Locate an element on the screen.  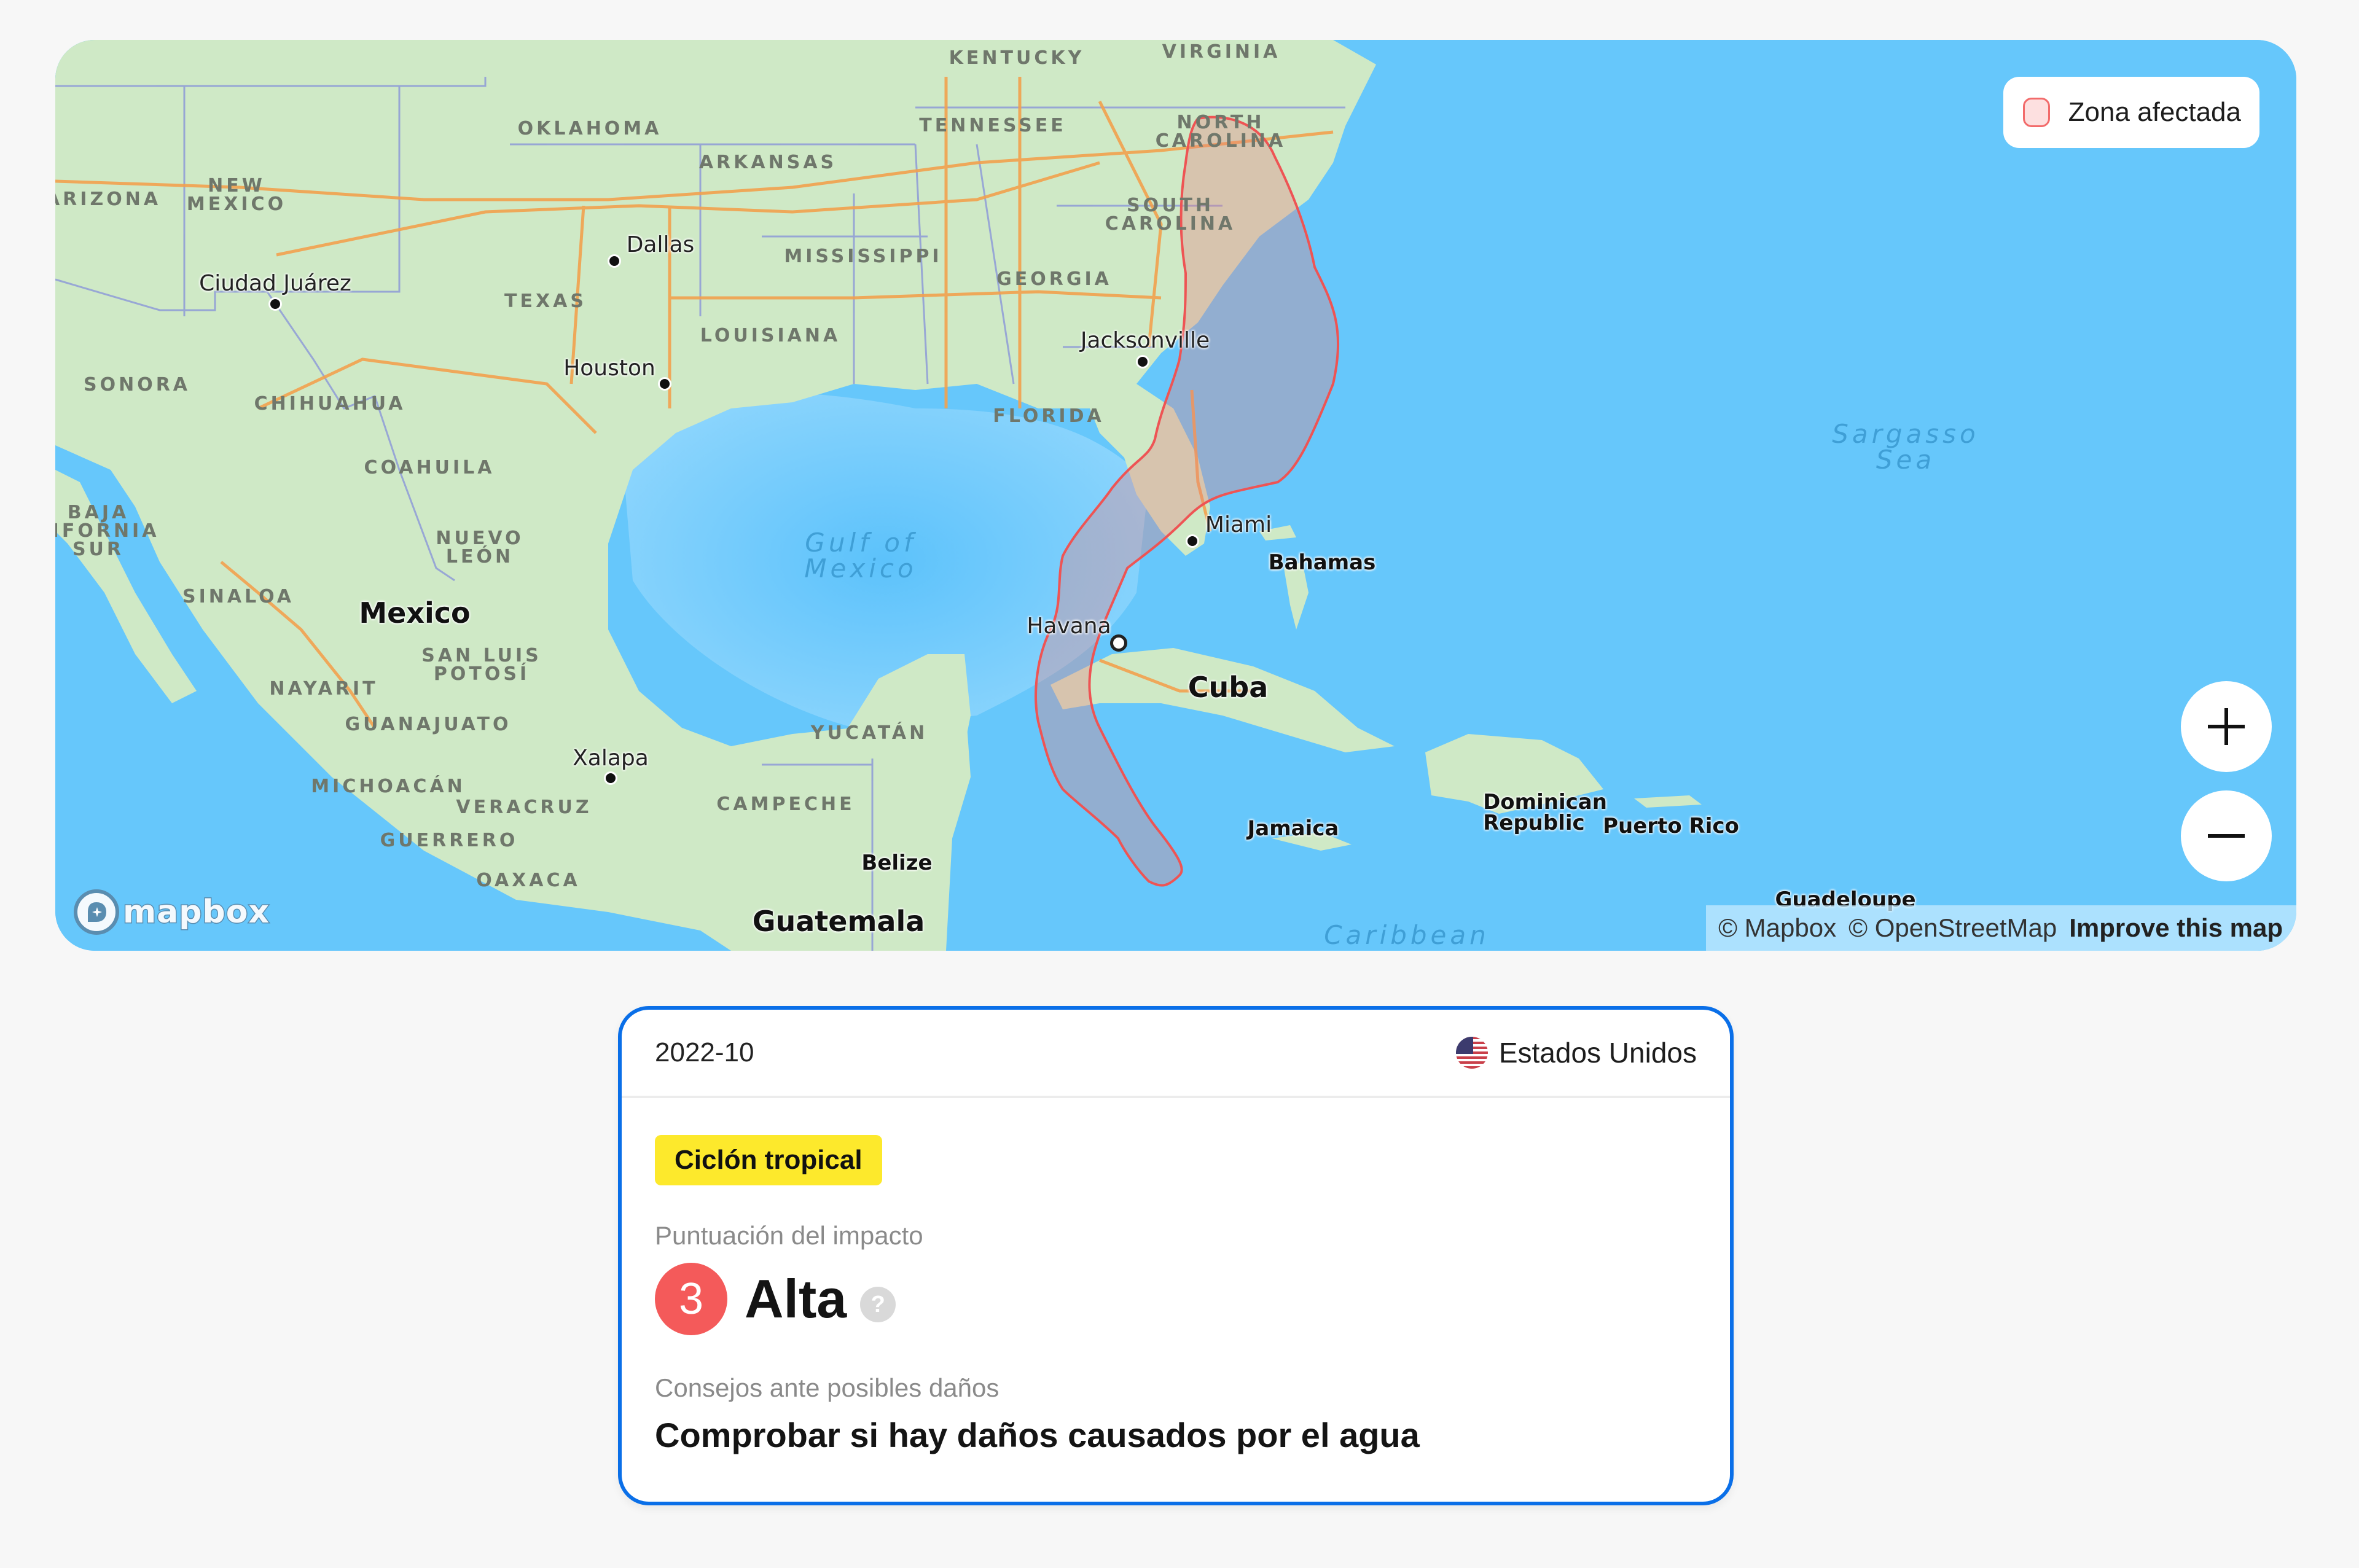
map-label-sea: Gulf of Mexico is located at coordinates (861, 555).